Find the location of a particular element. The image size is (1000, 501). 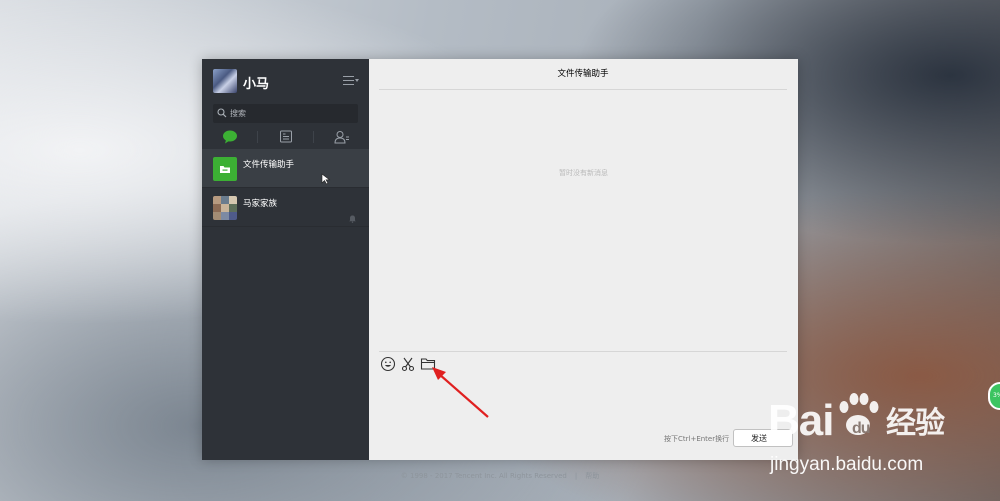

floating-widget-button: 3% is located at coordinates (994, 396).